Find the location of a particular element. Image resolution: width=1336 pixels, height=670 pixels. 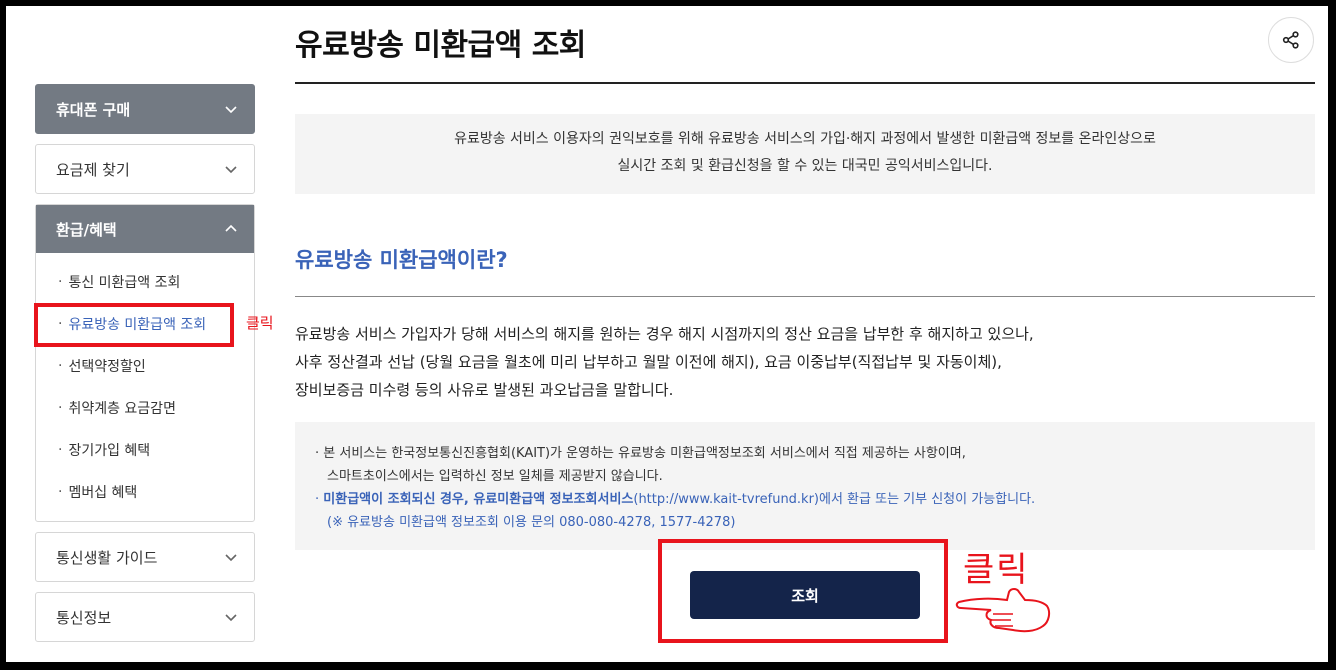

notice-text: 스마트초이스에서는 입력하신 정보 일체를 제공받지 않습니다. is located at coordinates (495, 476).